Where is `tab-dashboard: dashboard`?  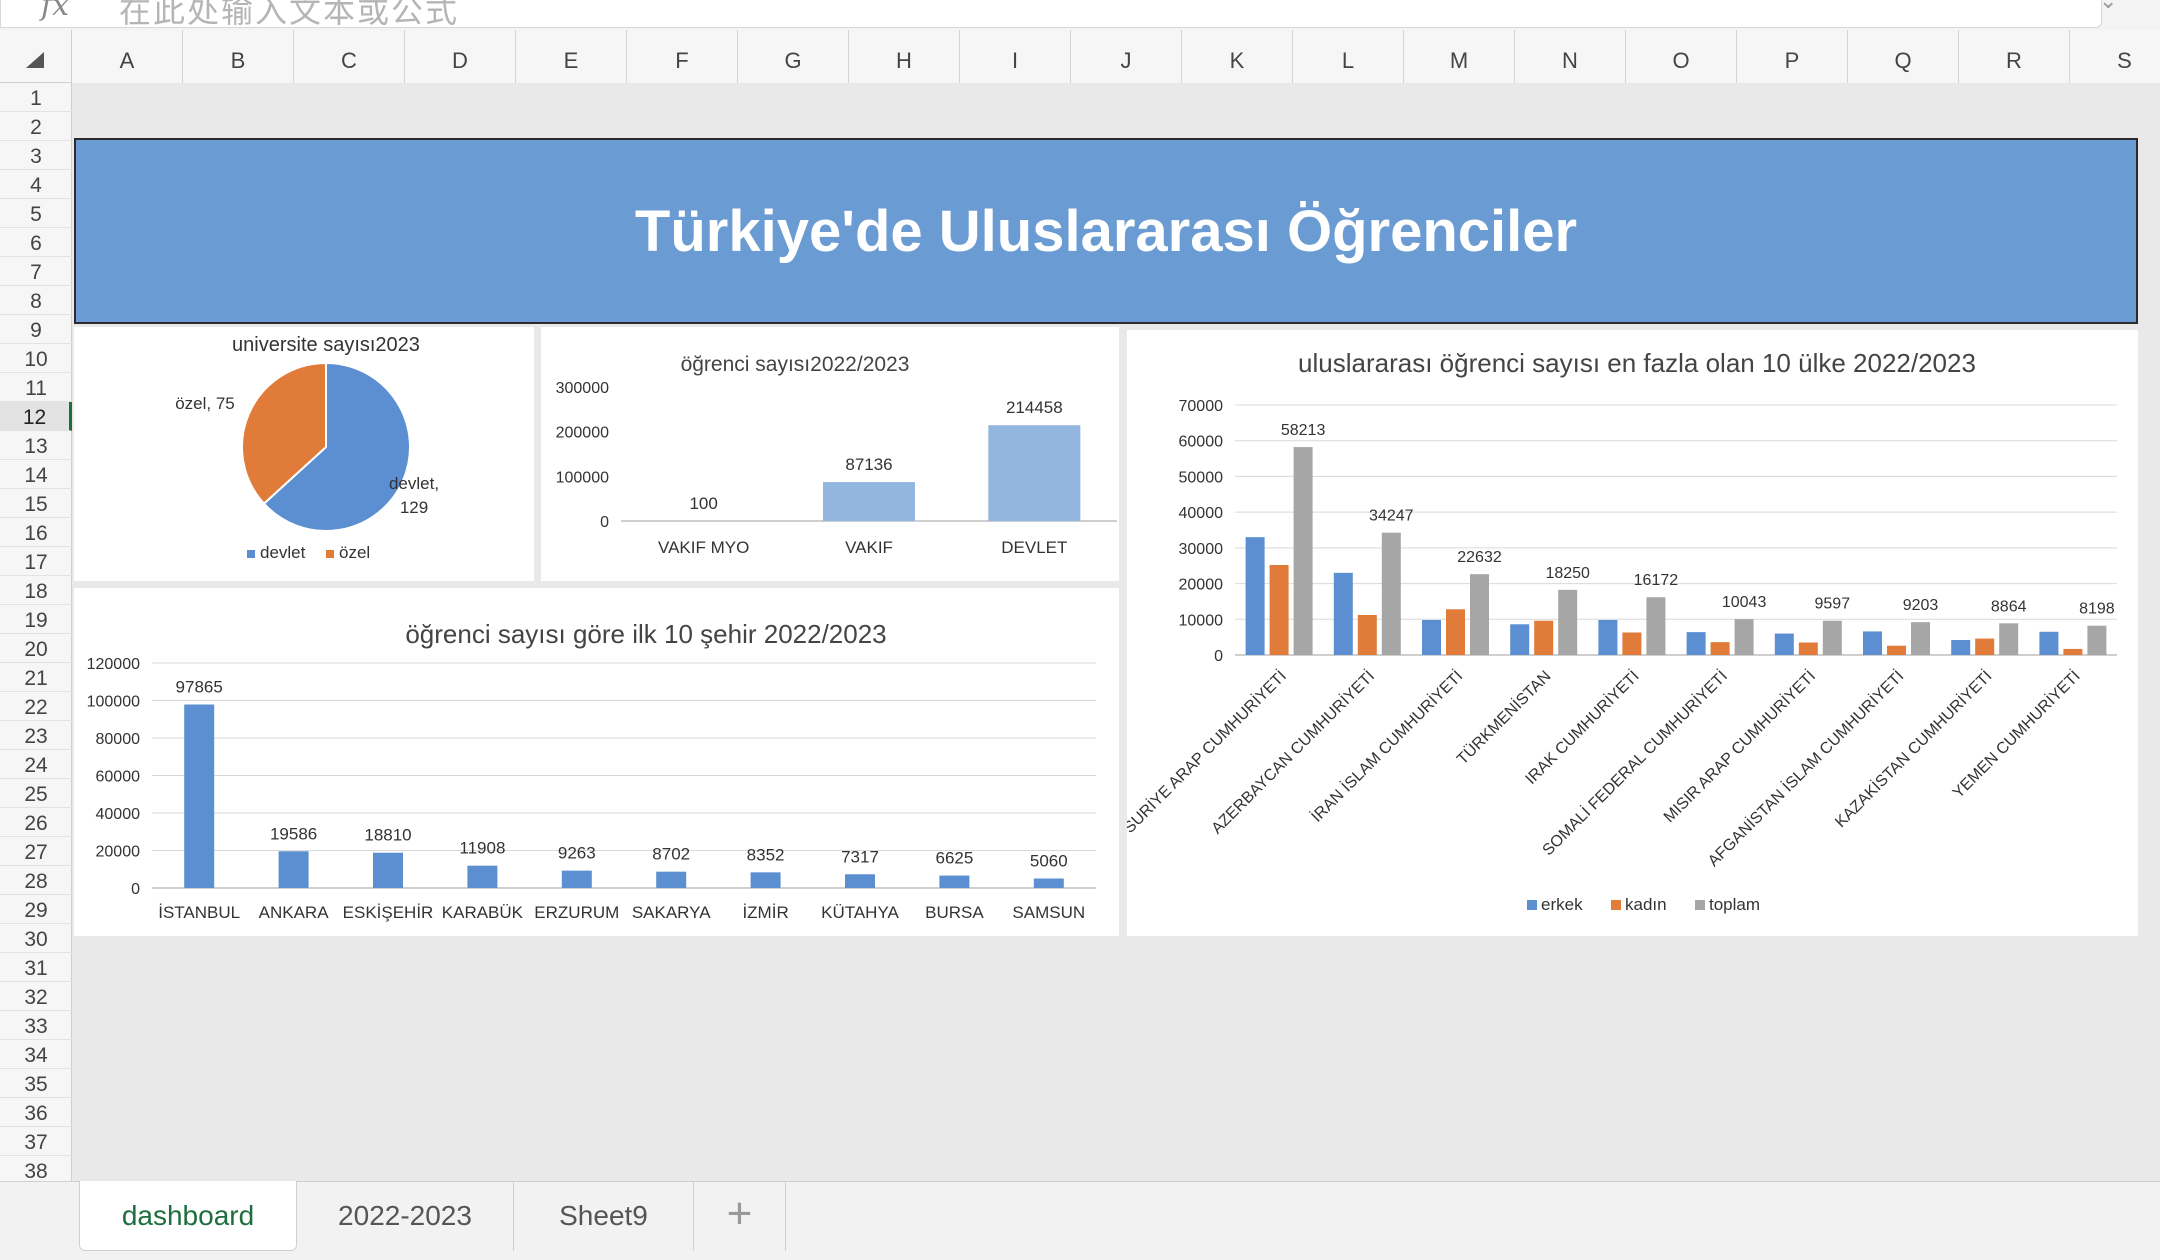
tab-dashboard: dashboard is located at coordinates (188, 1216).